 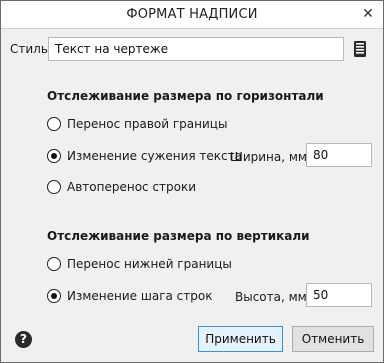 What do you see at coordinates (23, 339) in the screenshot?
I see `help-icon: ?` at bounding box center [23, 339].